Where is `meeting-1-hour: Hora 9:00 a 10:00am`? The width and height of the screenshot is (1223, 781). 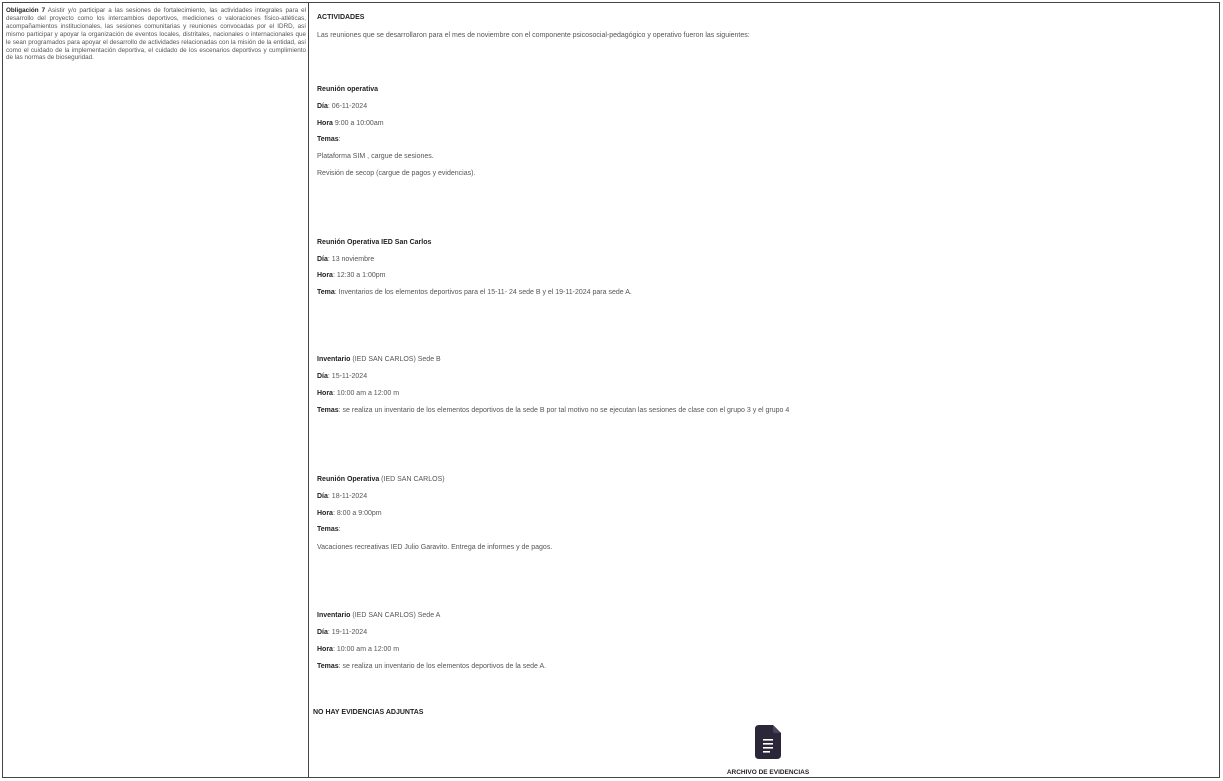 meeting-1-hour: Hora 9:00 a 10:00am is located at coordinates (350, 123).